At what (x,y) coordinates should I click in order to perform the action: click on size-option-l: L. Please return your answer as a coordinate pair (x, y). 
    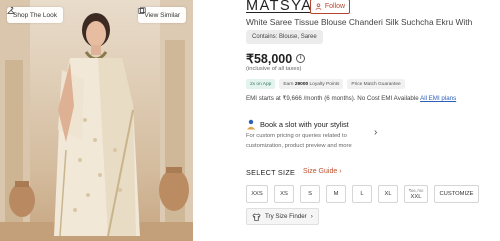
    Looking at the image, I should click on (362, 194).